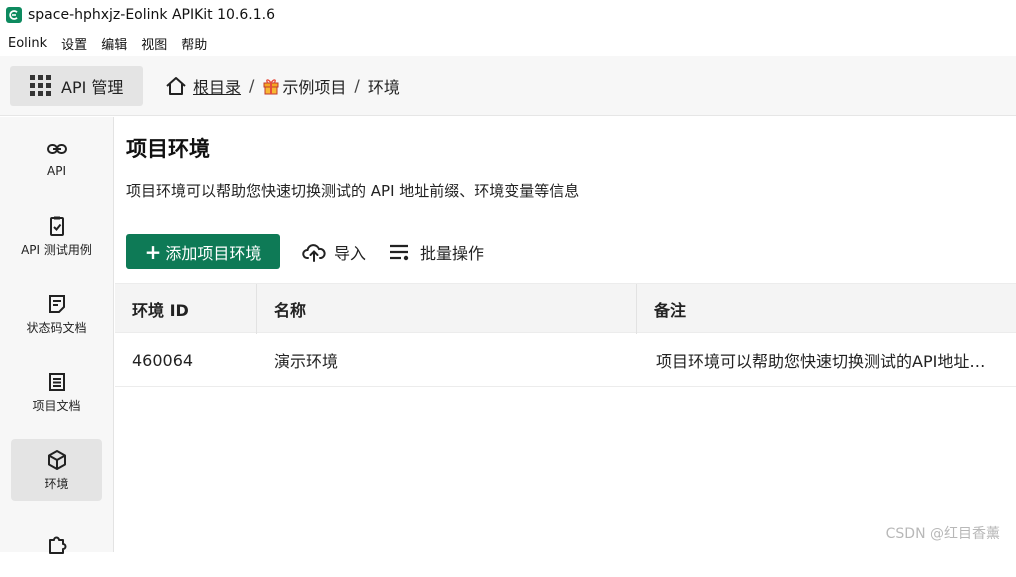 This screenshot has height=577, width=1016. I want to click on apps-grid-icon, so click(40, 85).